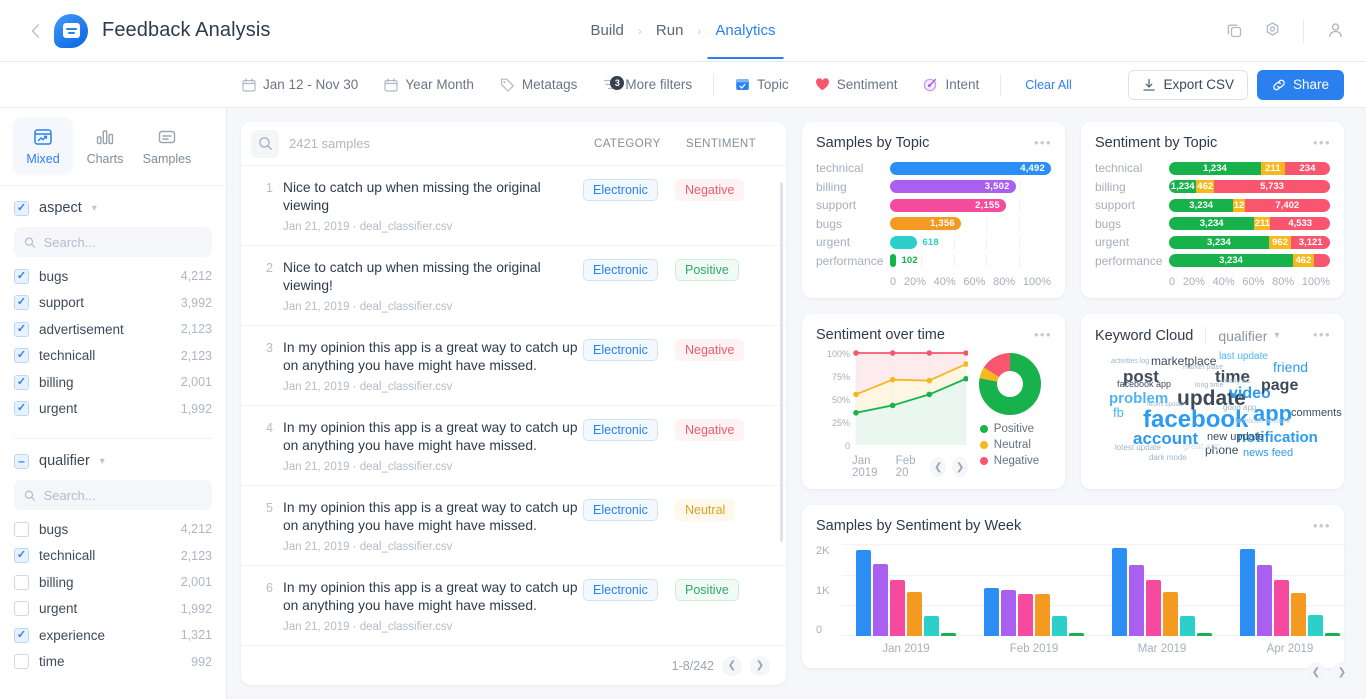 Image resolution: width=1366 pixels, height=699 pixels. I want to click on pagination-next-icon: ❯, so click(760, 665).